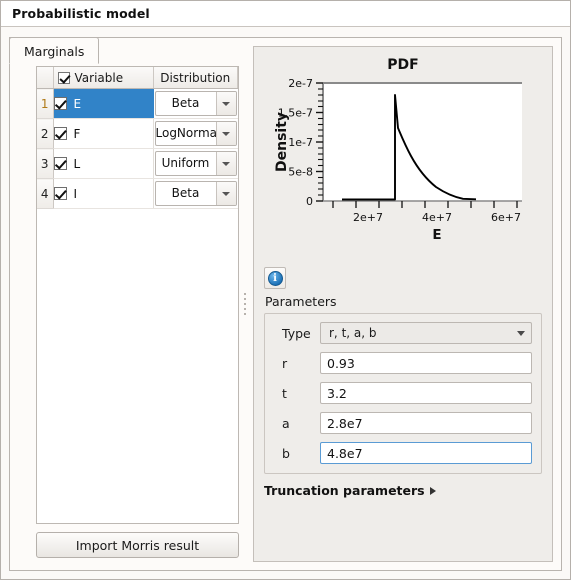 The height and width of the screenshot is (580, 571). What do you see at coordinates (353, 333) in the screenshot?
I see `parameter-type-value: r, t, a, b` at bounding box center [353, 333].